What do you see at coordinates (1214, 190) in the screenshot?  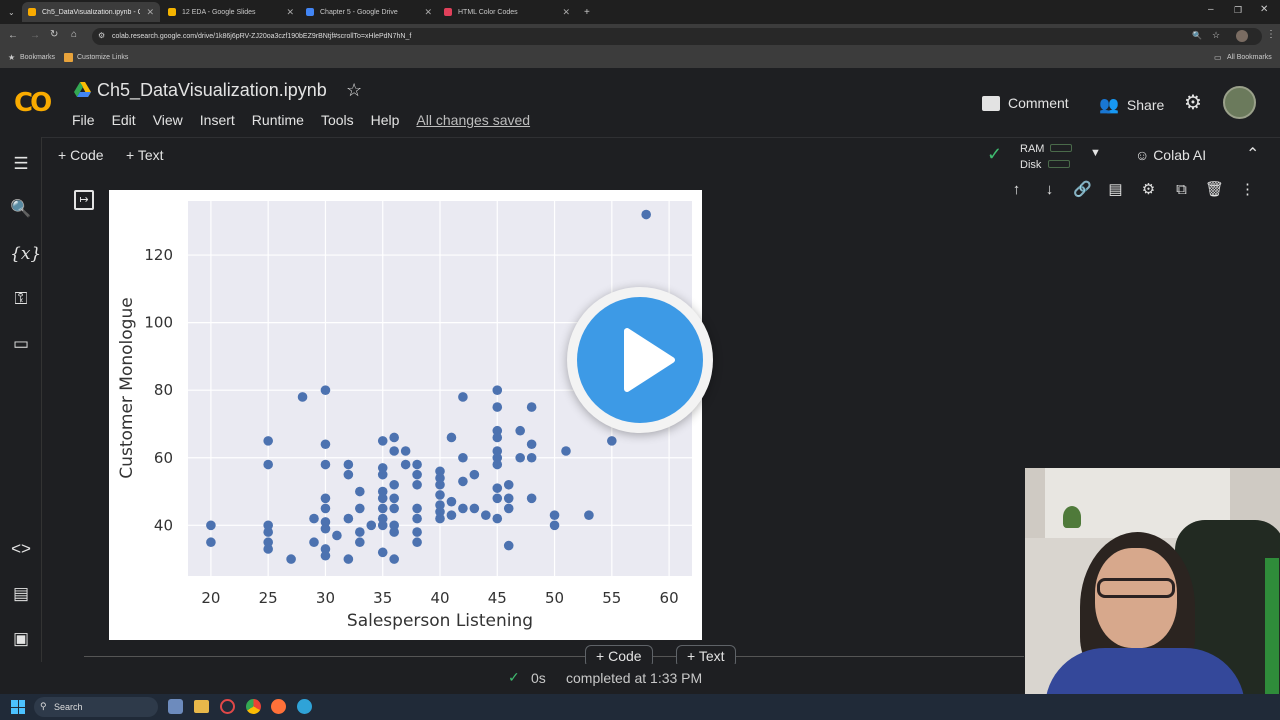 I see `delete-icon: 🗑` at bounding box center [1214, 190].